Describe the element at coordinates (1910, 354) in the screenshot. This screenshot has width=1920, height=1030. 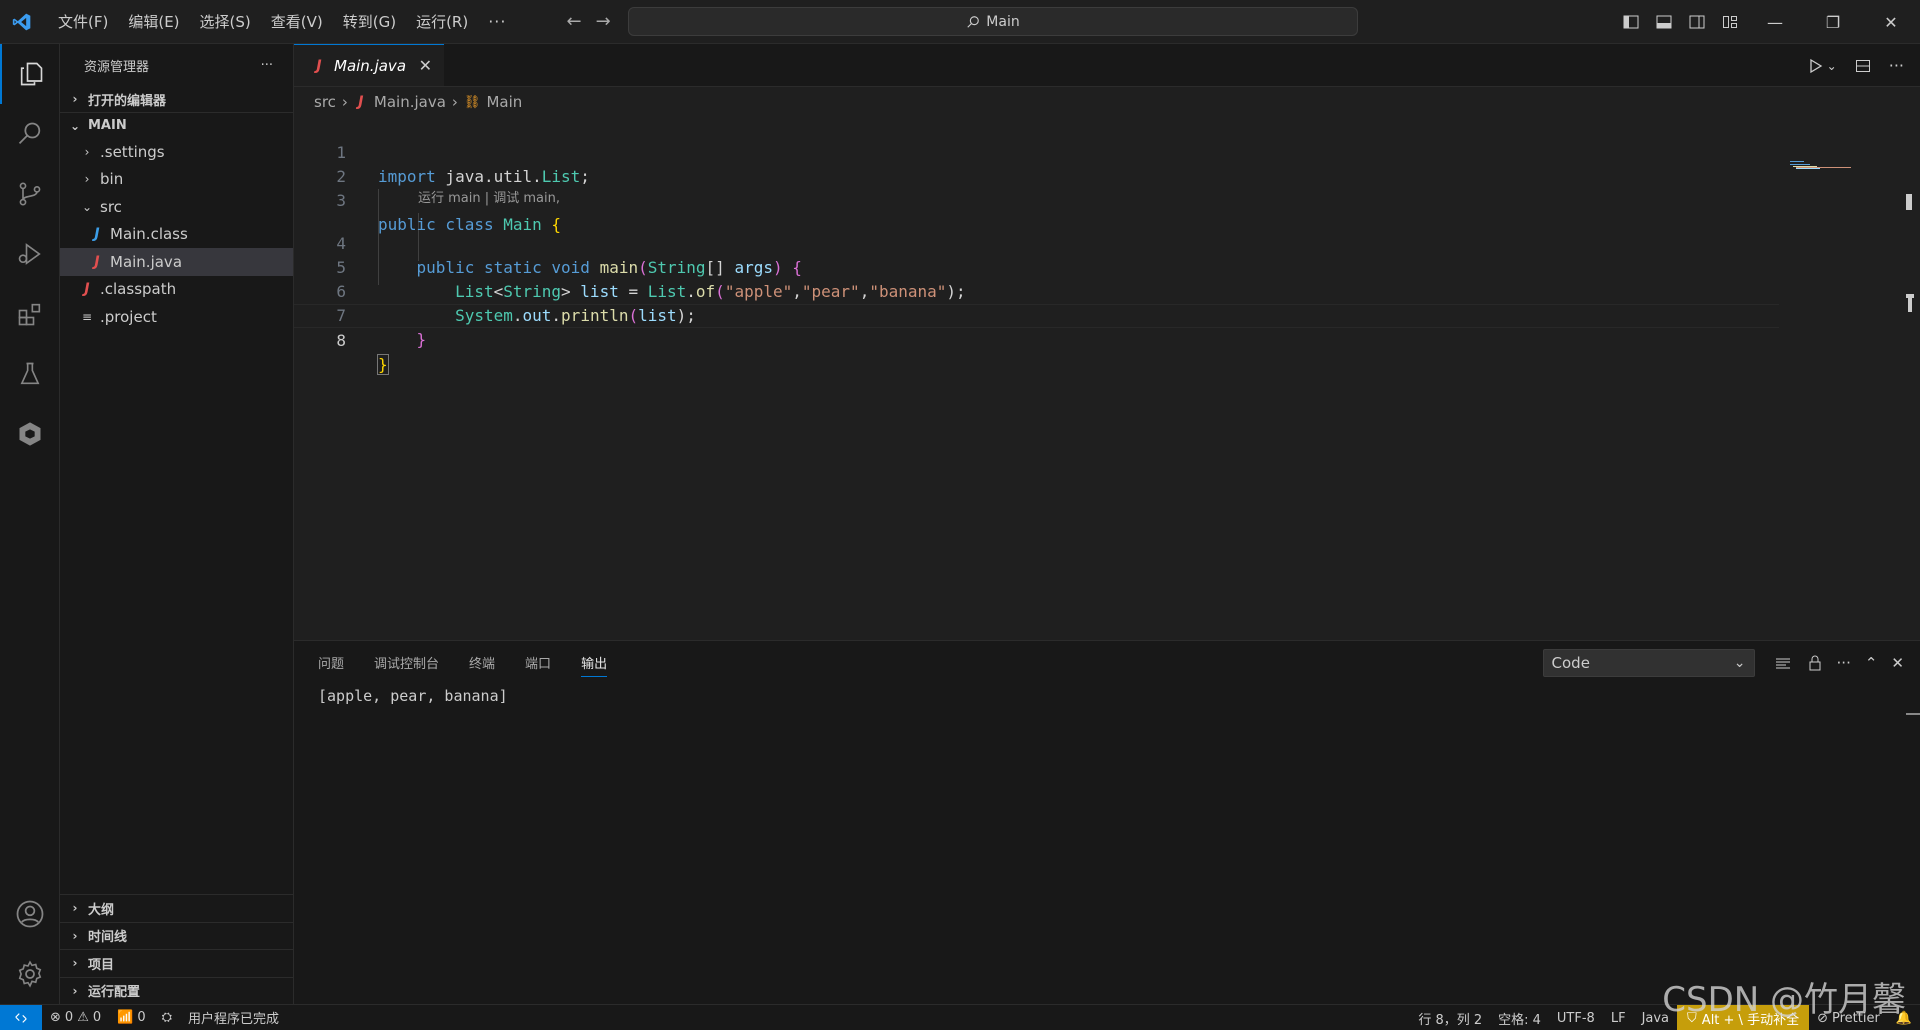
I see `overview-ruler` at that location.